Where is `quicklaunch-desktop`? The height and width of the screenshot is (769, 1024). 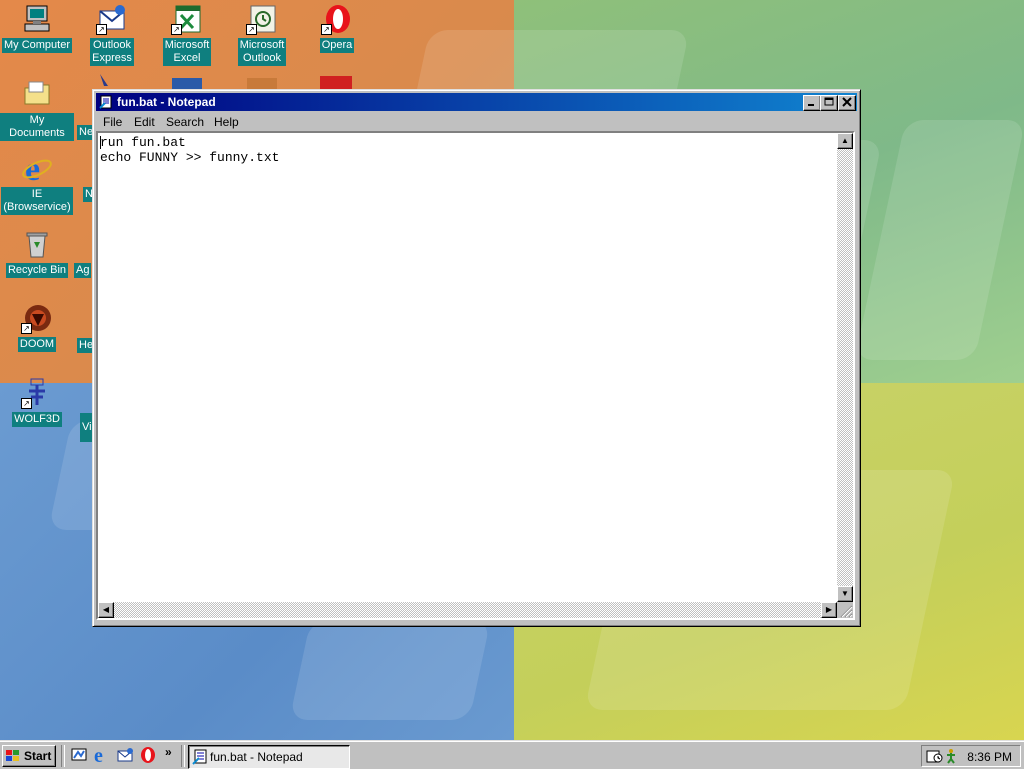 quicklaunch-desktop is located at coordinates (79, 755).